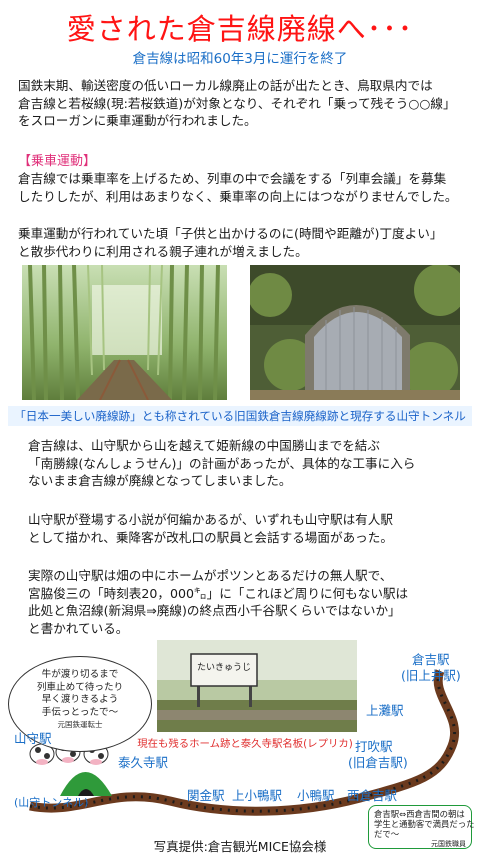  What do you see at coordinates (137, 121) in the screenshot?
I see `intro-line: をスローガンに乗車運動が行われました。` at bounding box center [137, 121].